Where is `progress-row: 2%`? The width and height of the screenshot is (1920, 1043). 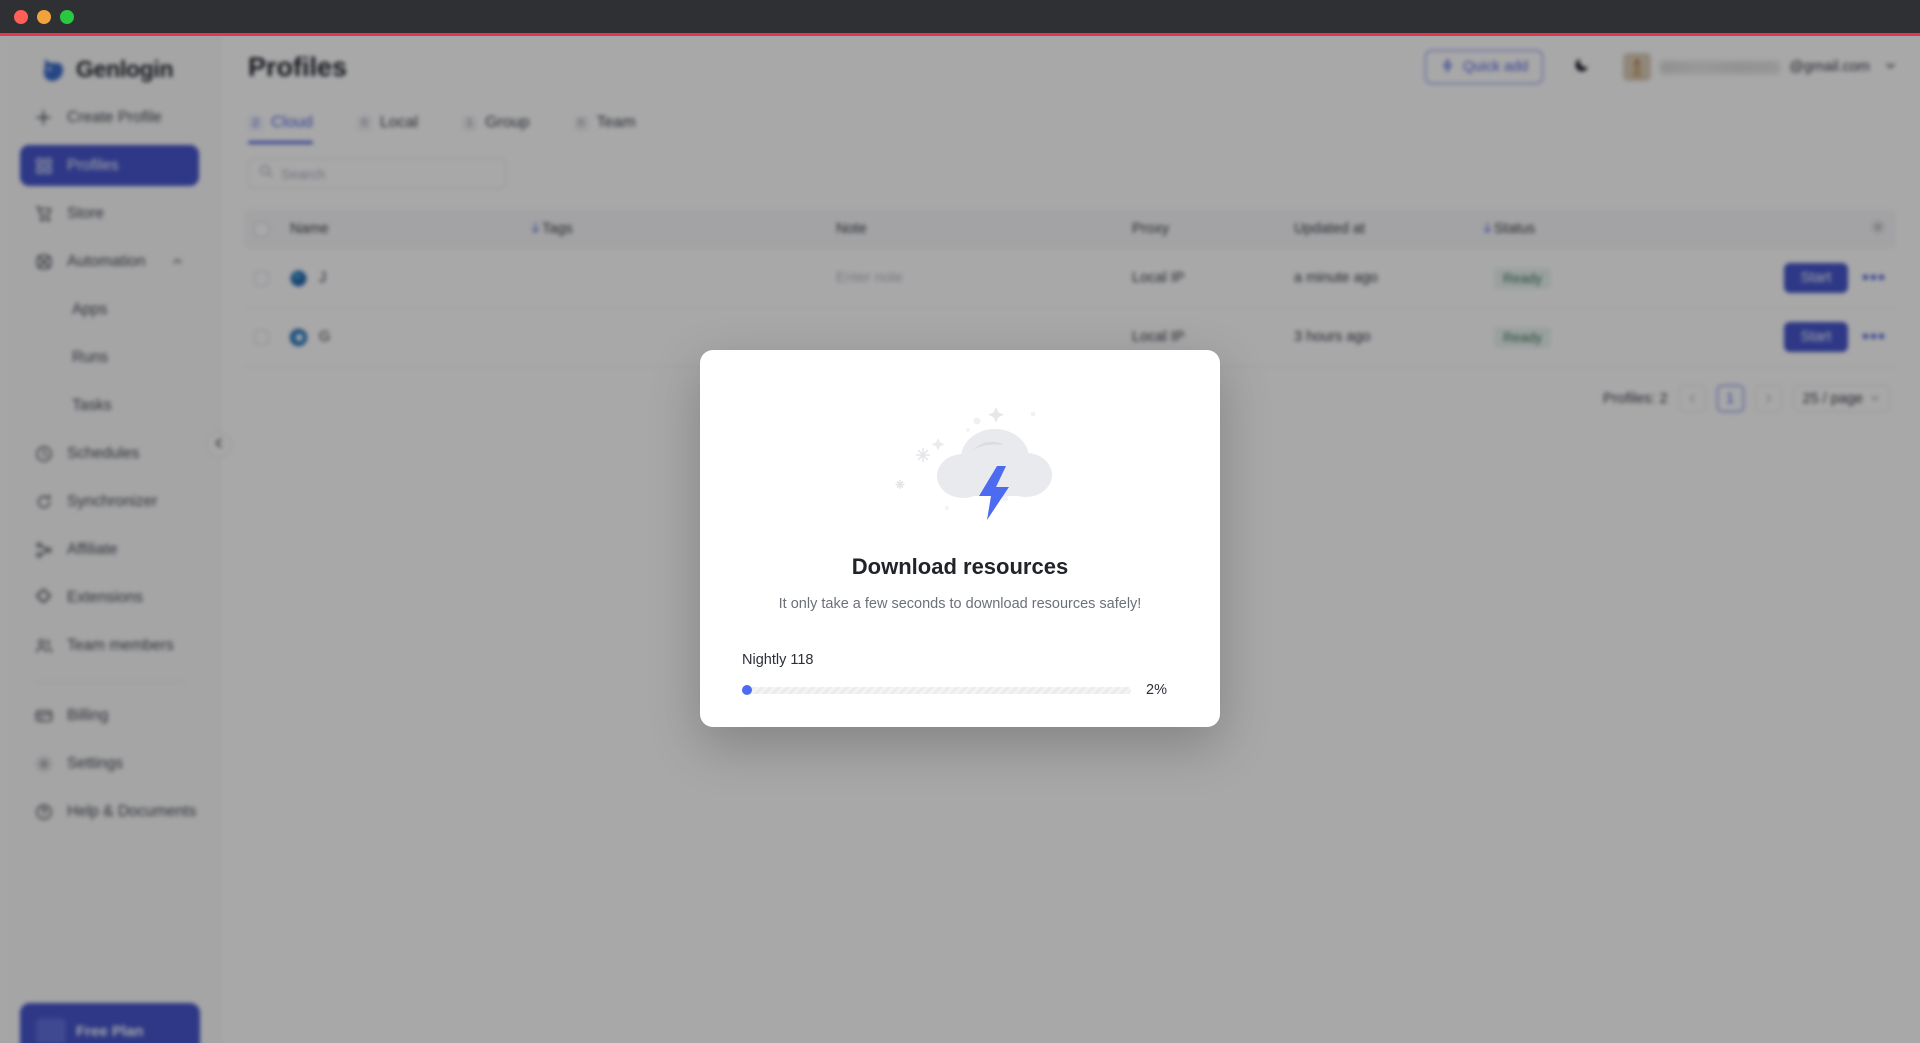 progress-row: 2% is located at coordinates (960, 690).